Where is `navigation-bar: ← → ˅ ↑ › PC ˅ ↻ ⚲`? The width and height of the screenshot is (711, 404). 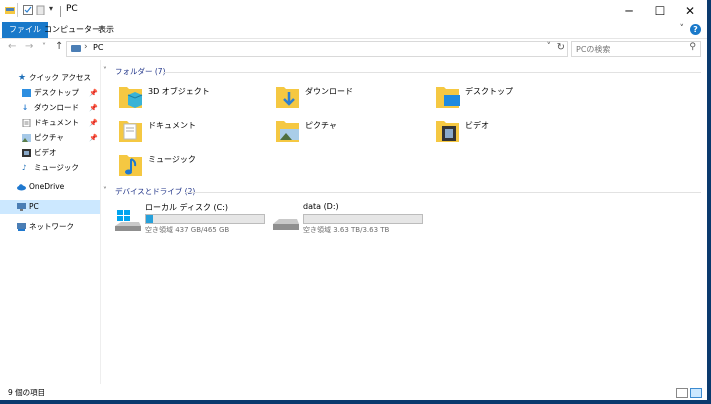 navigation-bar: ← → ˅ ↑ › PC ˅ ↻ ⚲ is located at coordinates (353, 48).